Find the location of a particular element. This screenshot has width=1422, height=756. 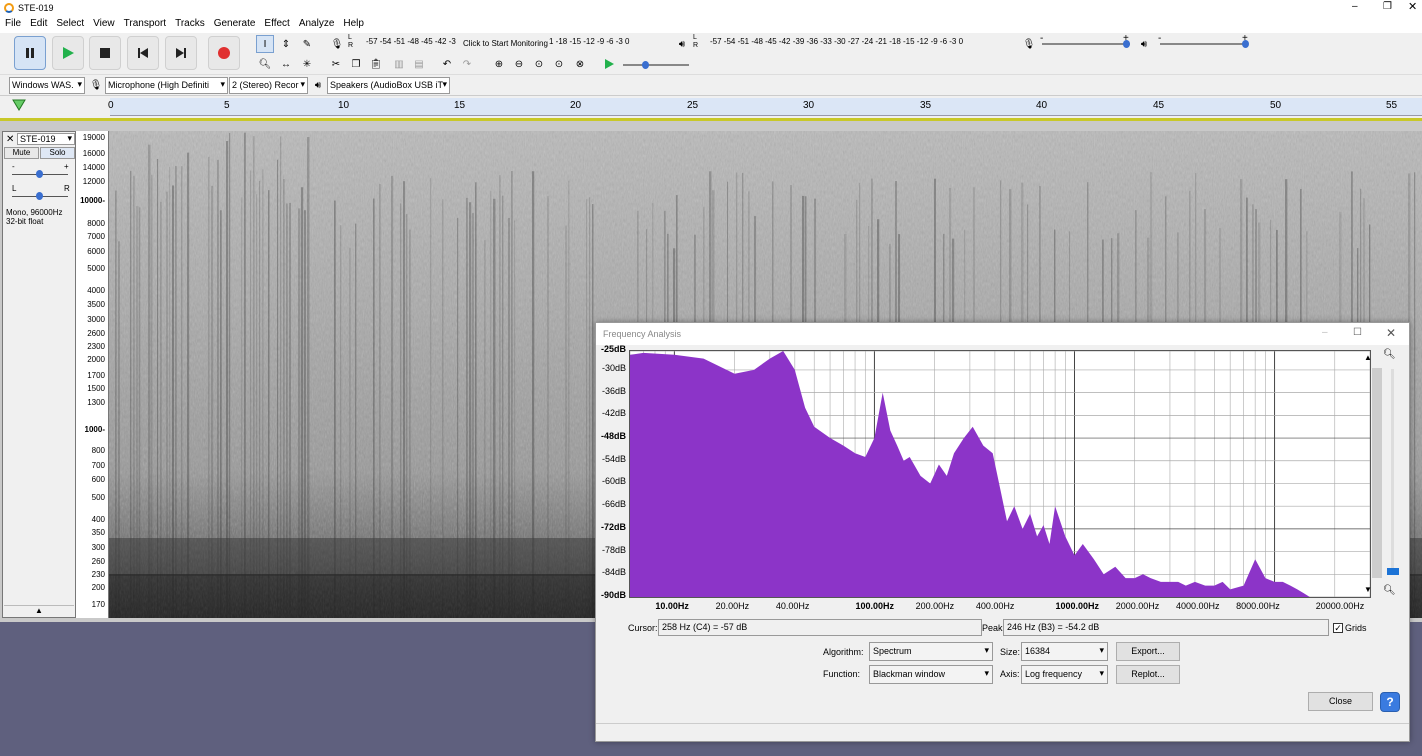

silence-icon: ▤ is located at coordinates (419, 64).